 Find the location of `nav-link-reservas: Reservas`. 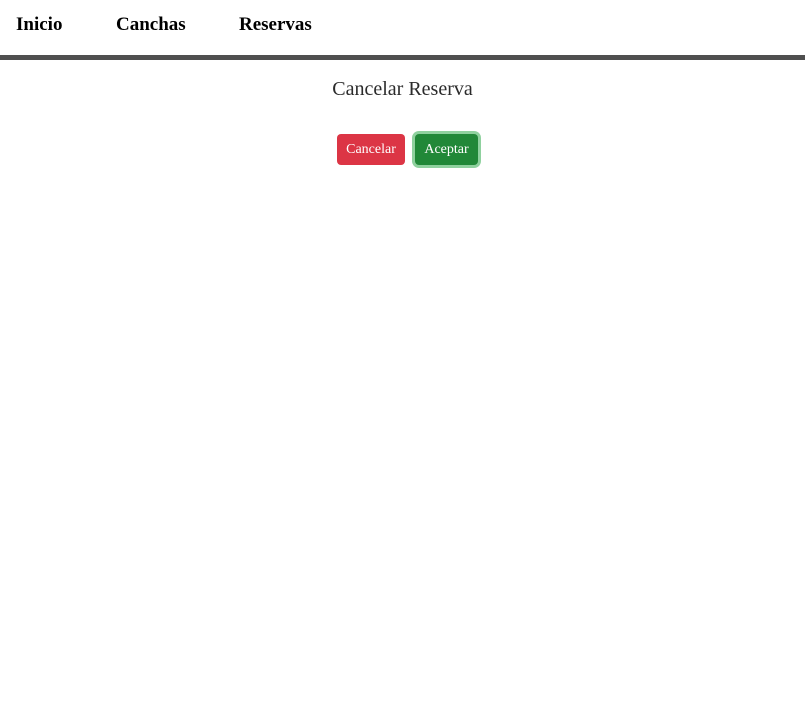

nav-link-reservas: Reservas is located at coordinates (275, 25).